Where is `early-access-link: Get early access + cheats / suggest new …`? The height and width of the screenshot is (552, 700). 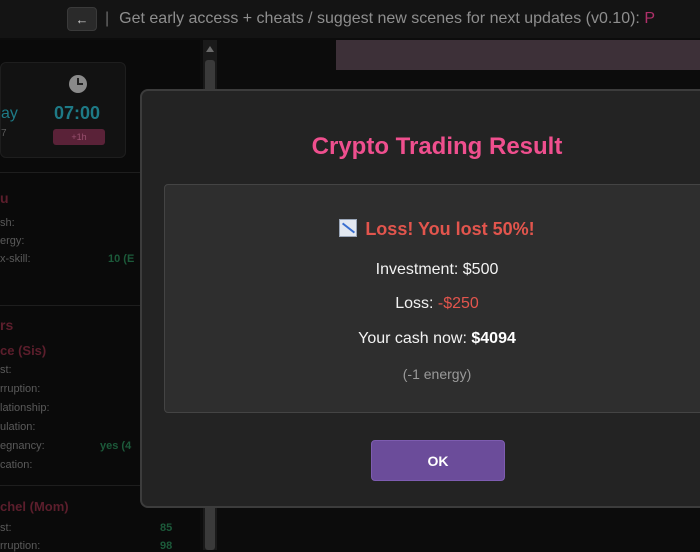
early-access-link: Get early access + cheats / suggest new … is located at coordinates (387, 19).